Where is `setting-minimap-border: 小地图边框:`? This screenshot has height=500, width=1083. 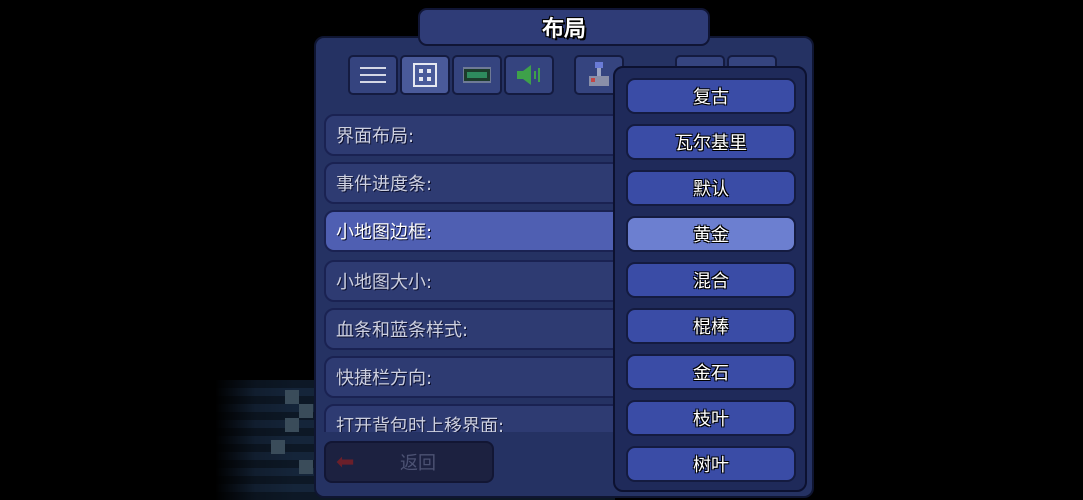
setting-minimap-border: 小地图边框: is located at coordinates (474, 231).